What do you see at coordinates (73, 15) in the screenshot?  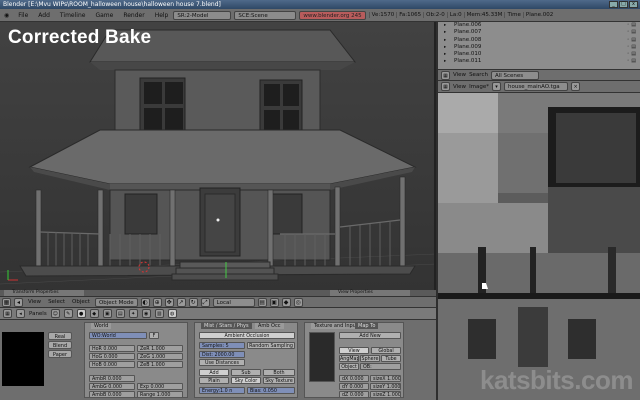 I see `menu-timeline: Timeline` at bounding box center [73, 15].